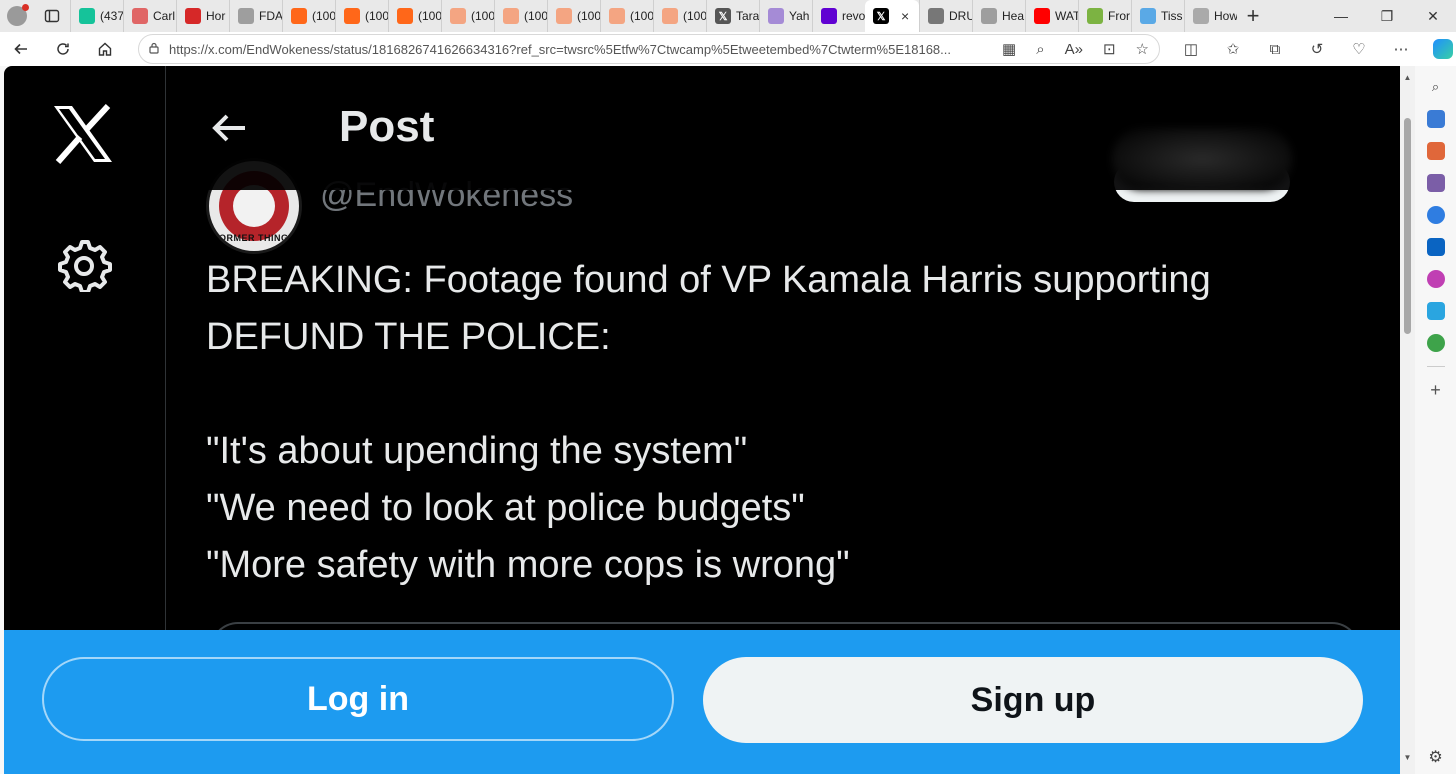 This screenshot has height=774, width=1456. I want to click on browser-essentials-icon: ♡, so click(1359, 49).